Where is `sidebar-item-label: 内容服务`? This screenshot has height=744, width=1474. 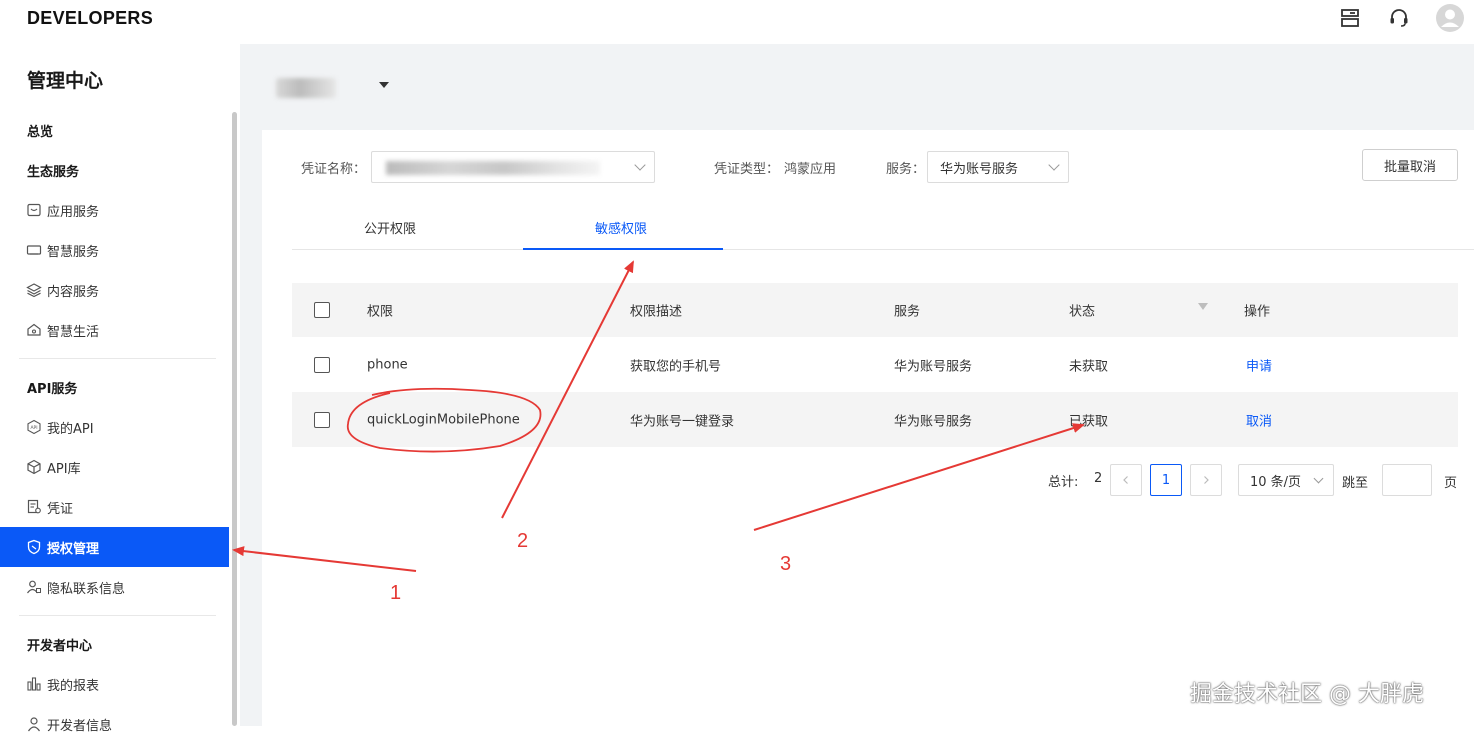 sidebar-item-label: 内容服务 is located at coordinates (73, 292).